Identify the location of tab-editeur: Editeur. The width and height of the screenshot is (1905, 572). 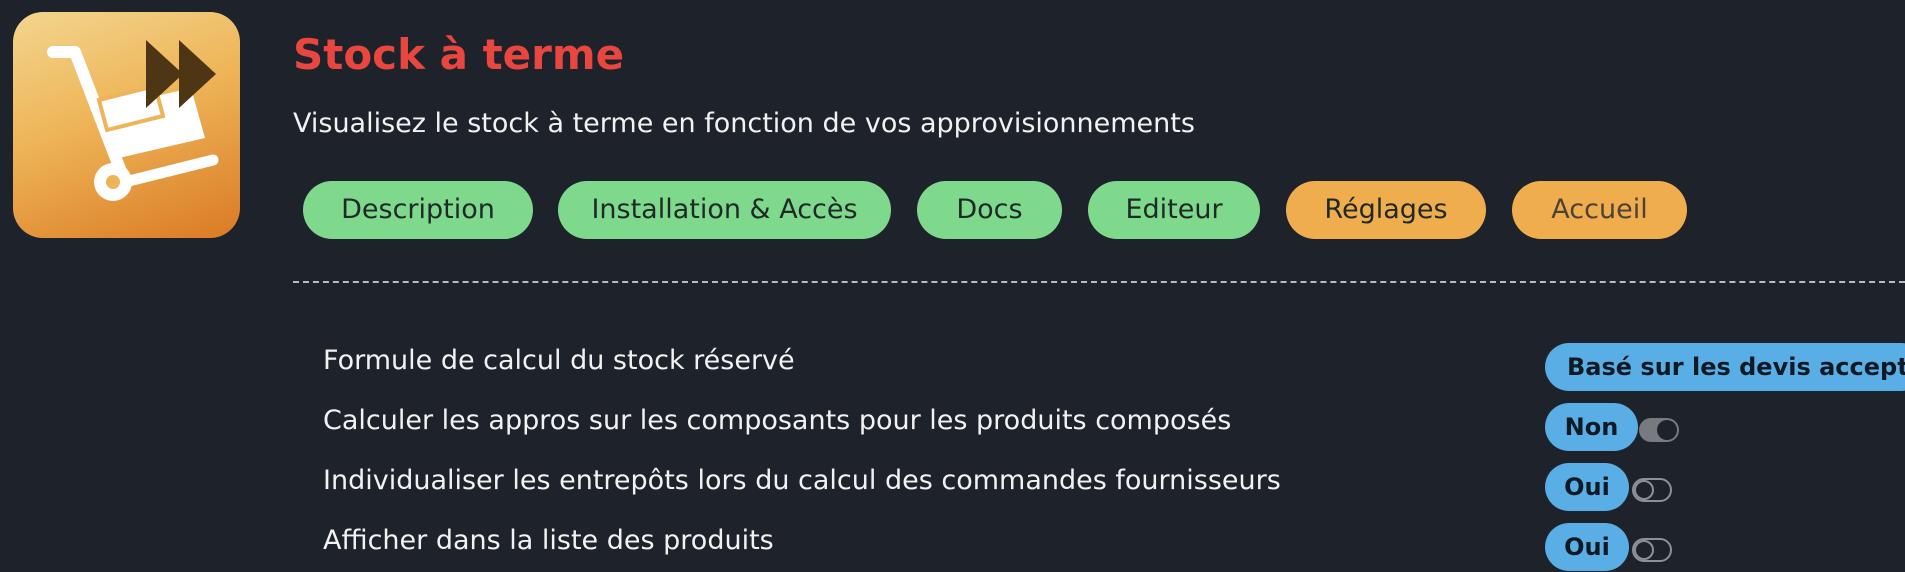
(1174, 210).